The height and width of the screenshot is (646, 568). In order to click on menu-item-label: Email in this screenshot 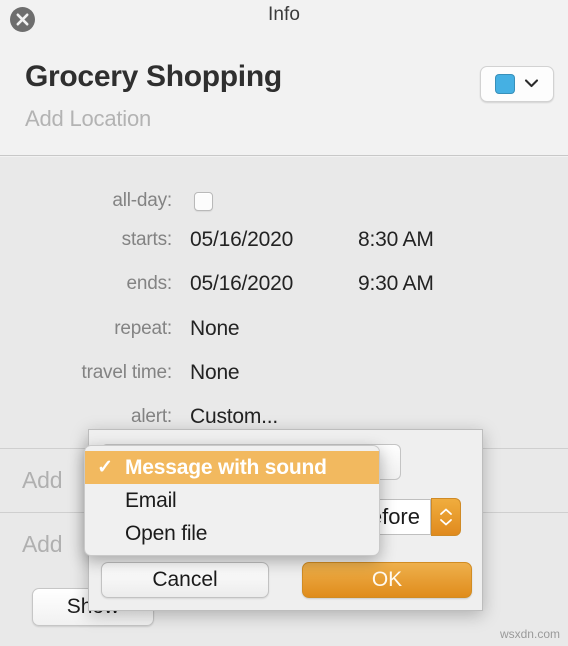, I will do `click(151, 500)`.